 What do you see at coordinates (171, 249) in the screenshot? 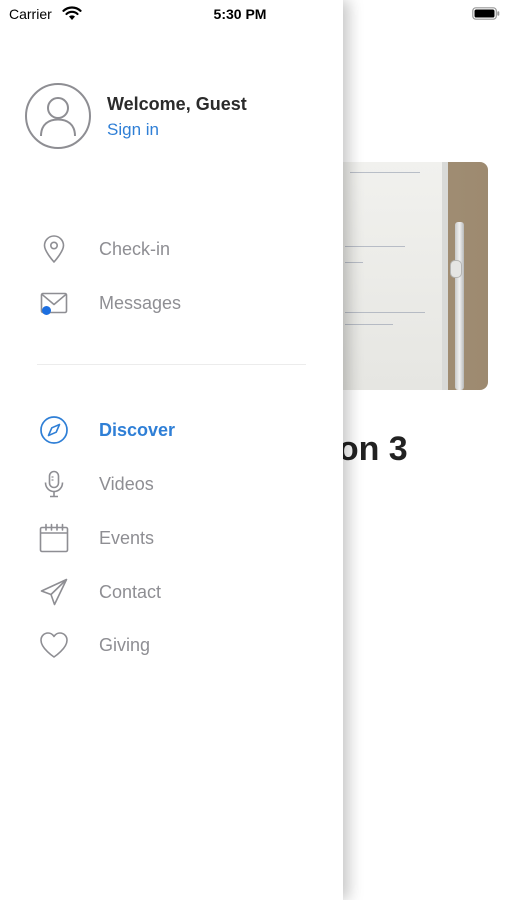
I see `menu-item-check-in: Check-in` at bounding box center [171, 249].